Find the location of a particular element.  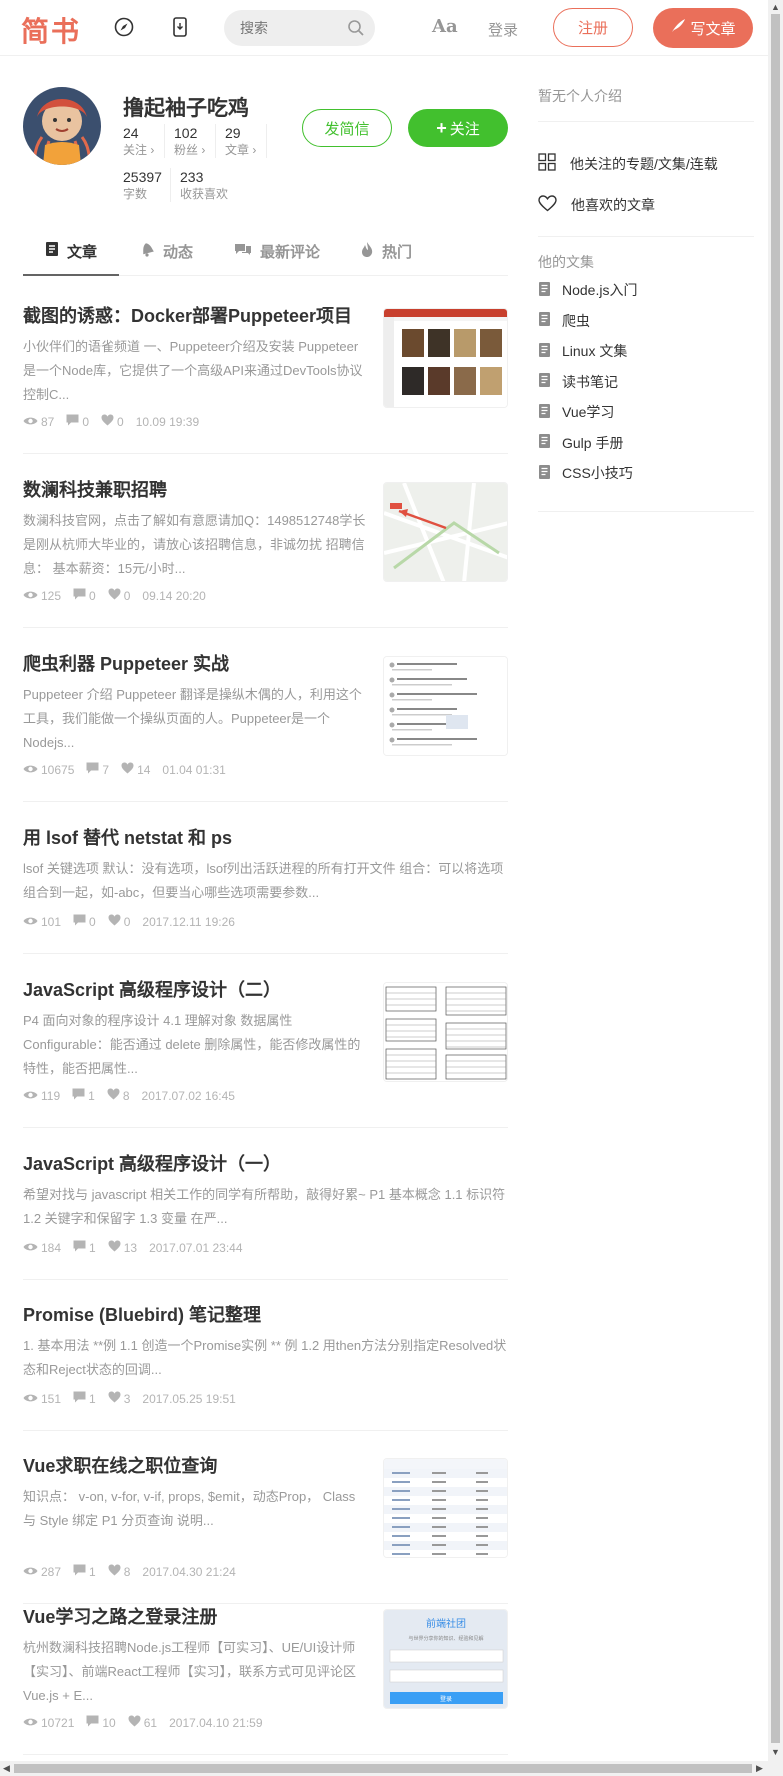

tab-hot: 热门 is located at coordinates (386, 252).